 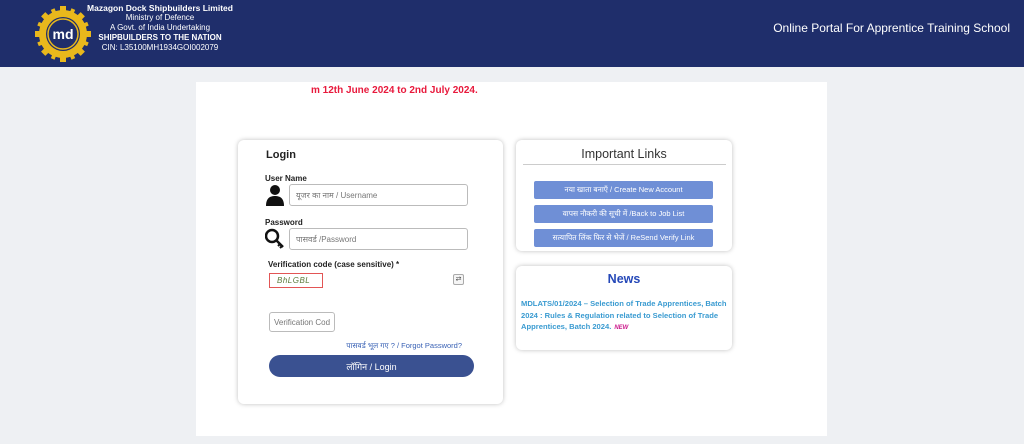 What do you see at coordinates (296, 280) in the screenshot?
I see `captcha-image: BhLGBL` at bounding box center [296, 280].